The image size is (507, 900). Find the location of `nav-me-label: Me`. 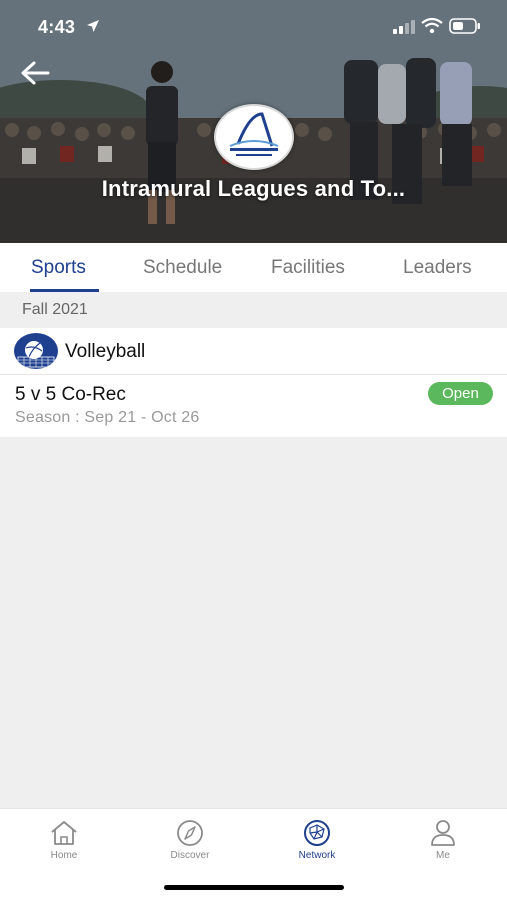

nav-me-label: Me is located at coordinates (443, 855).